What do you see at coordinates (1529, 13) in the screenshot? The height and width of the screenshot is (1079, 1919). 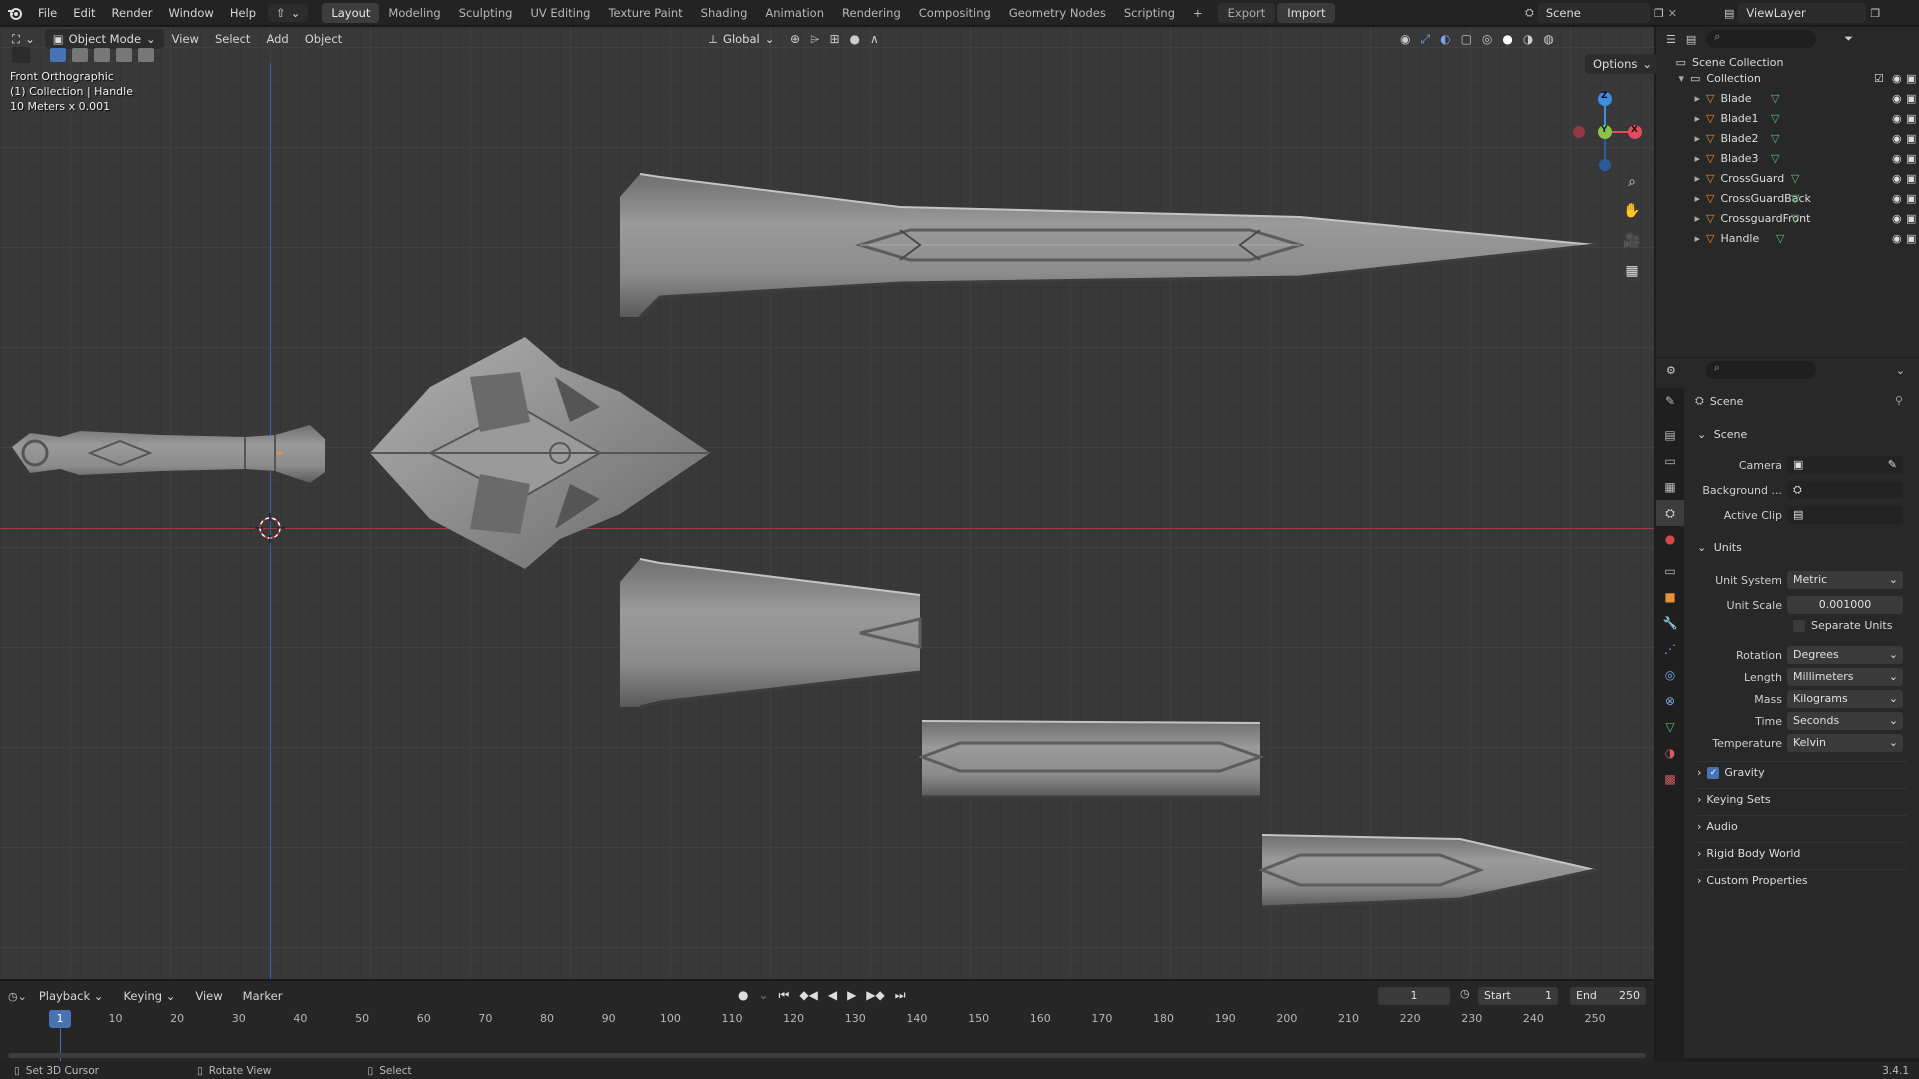 I see `scene-icon: ⛭` at bounding box center [1529, 13].